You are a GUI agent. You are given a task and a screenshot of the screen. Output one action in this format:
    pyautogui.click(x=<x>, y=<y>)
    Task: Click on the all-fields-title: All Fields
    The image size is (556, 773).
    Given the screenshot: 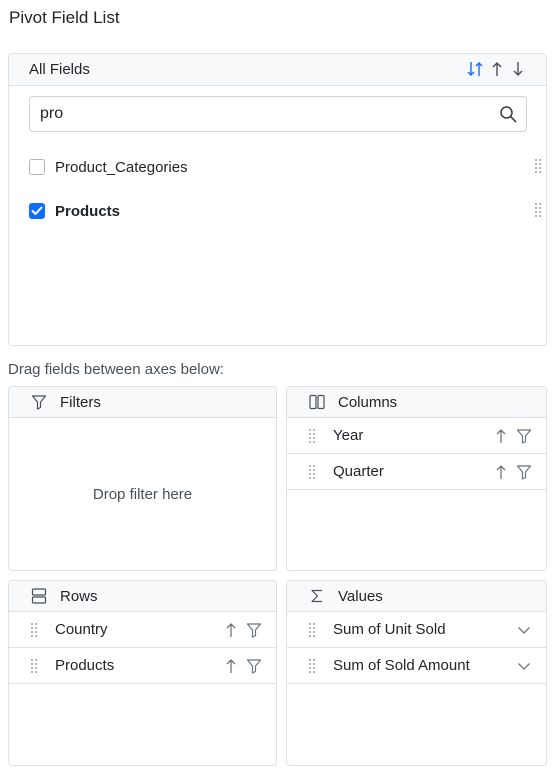 What is the action you would take?
    pyautogui.click(x=59, y=69)
    